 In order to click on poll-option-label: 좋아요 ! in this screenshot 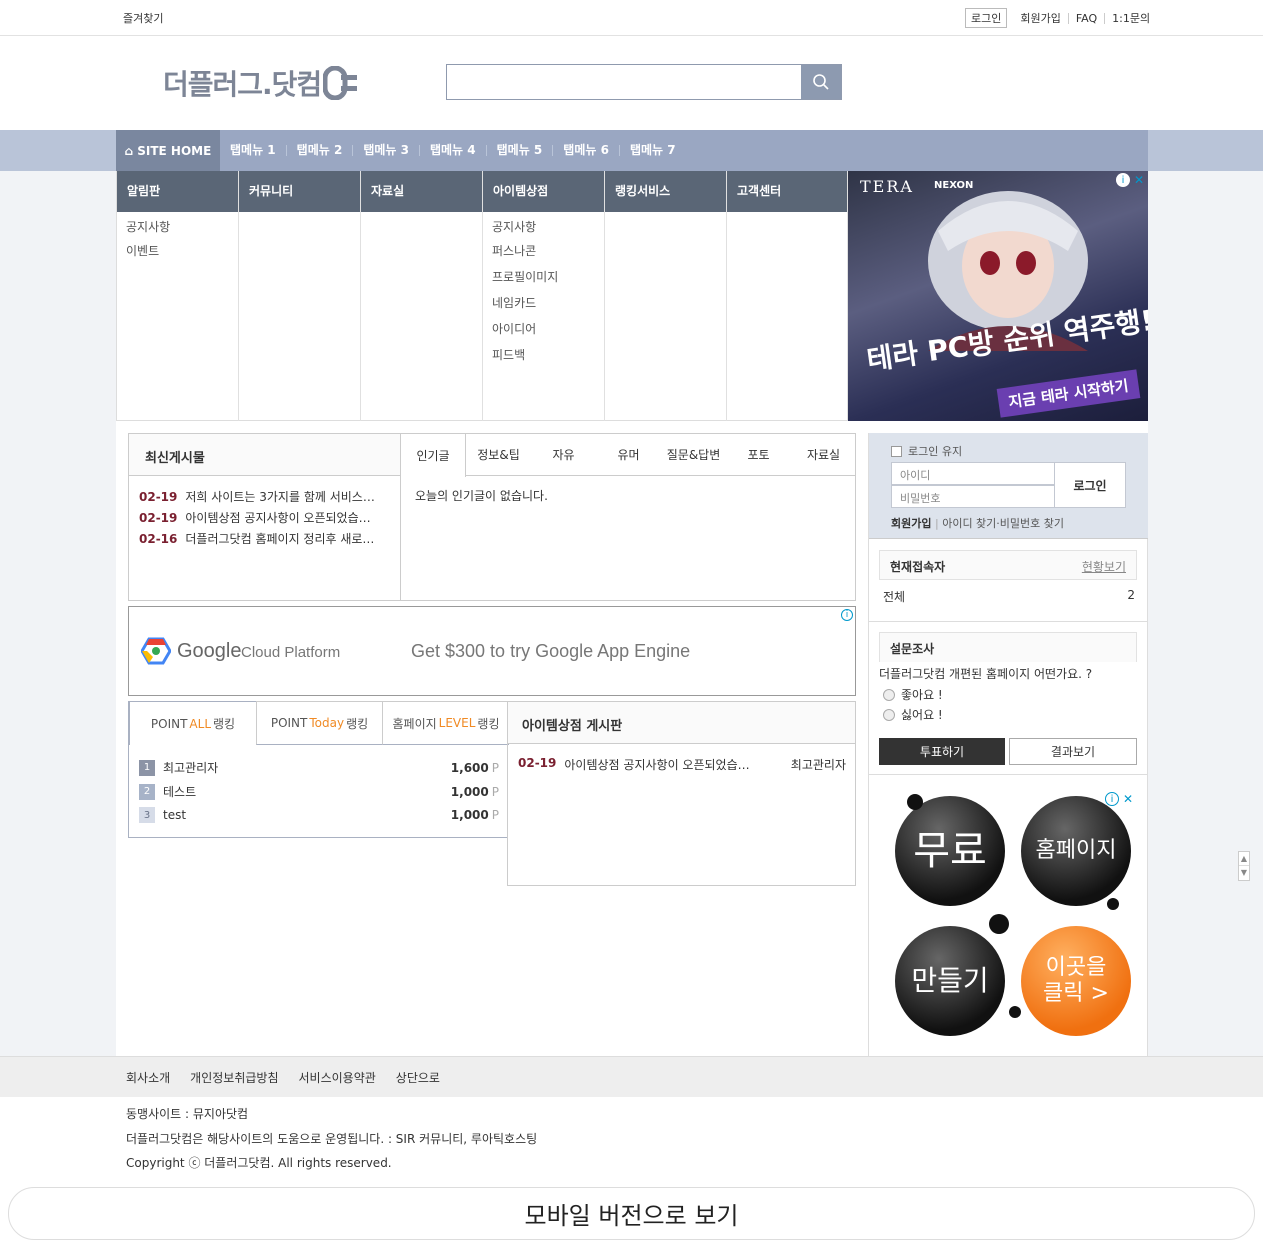, I will do `click(922, 695)`.